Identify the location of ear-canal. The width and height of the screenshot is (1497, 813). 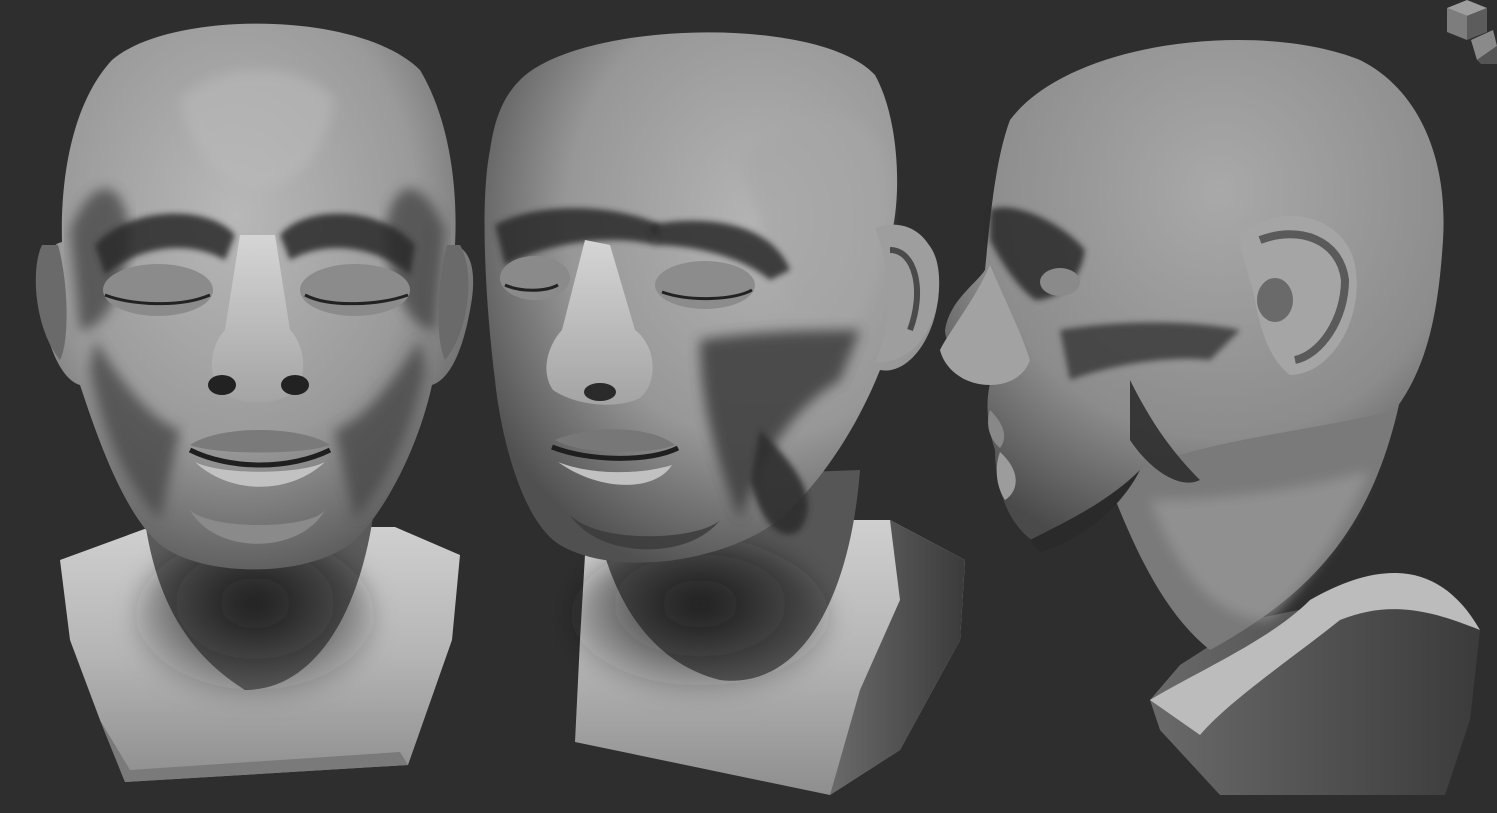
(1275, 300).